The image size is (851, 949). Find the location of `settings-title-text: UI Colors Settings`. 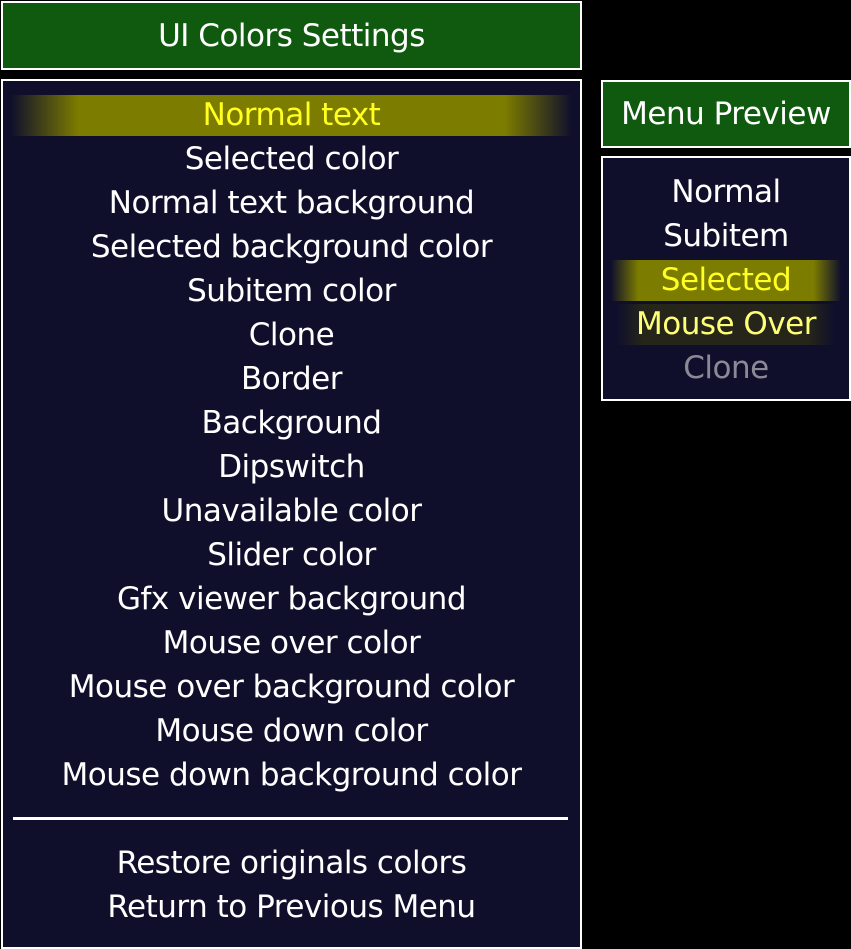

settings-title-text: UI Colors Settings is located at coordinates (291, 35).